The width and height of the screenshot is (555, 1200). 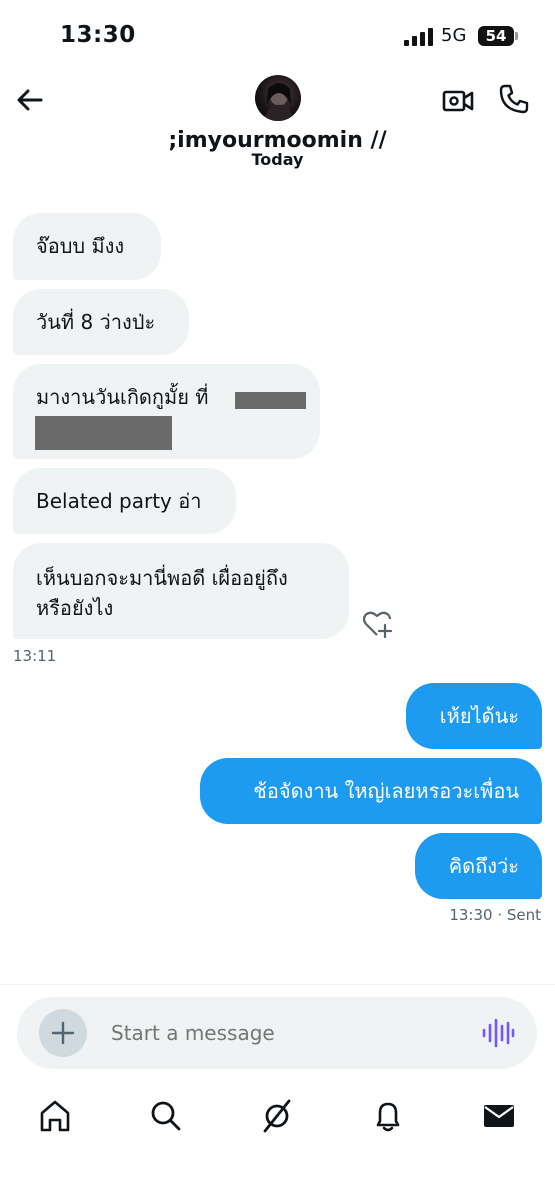 What do you see at coordinates (98, 35) in the screenshot?
I see `status-time: 13:30` at bounding box center [98, 35].